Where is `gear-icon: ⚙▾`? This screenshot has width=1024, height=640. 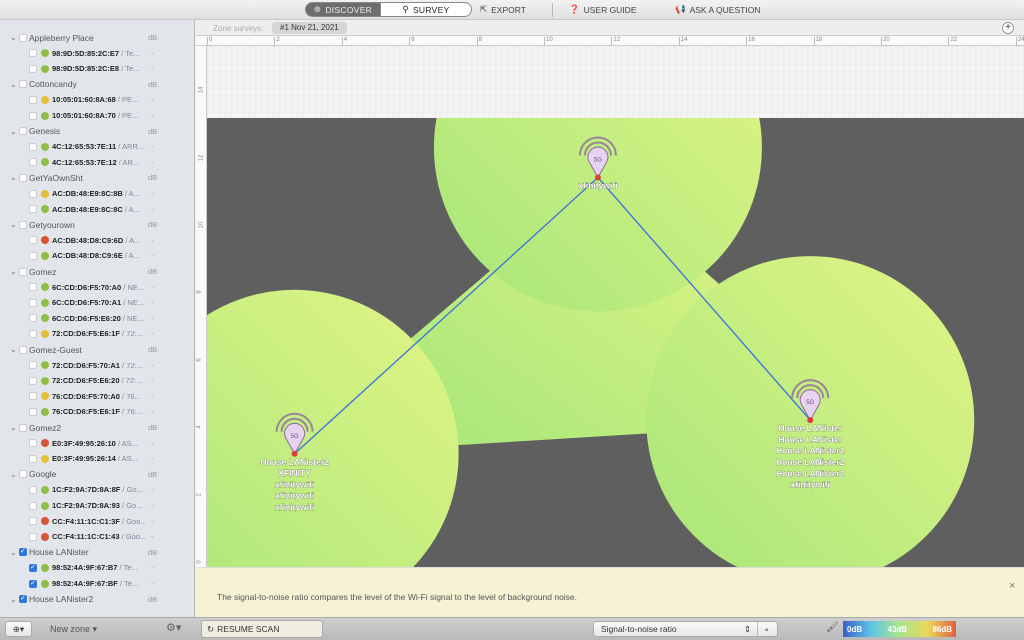
gear-icon: ⚙▾ is located at coordinates (173, 627).